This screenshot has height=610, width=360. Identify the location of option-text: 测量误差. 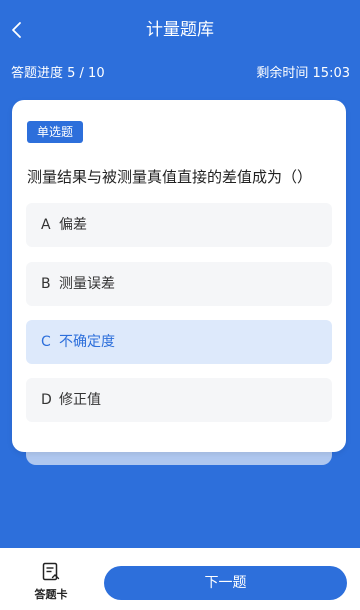
(87, 284).